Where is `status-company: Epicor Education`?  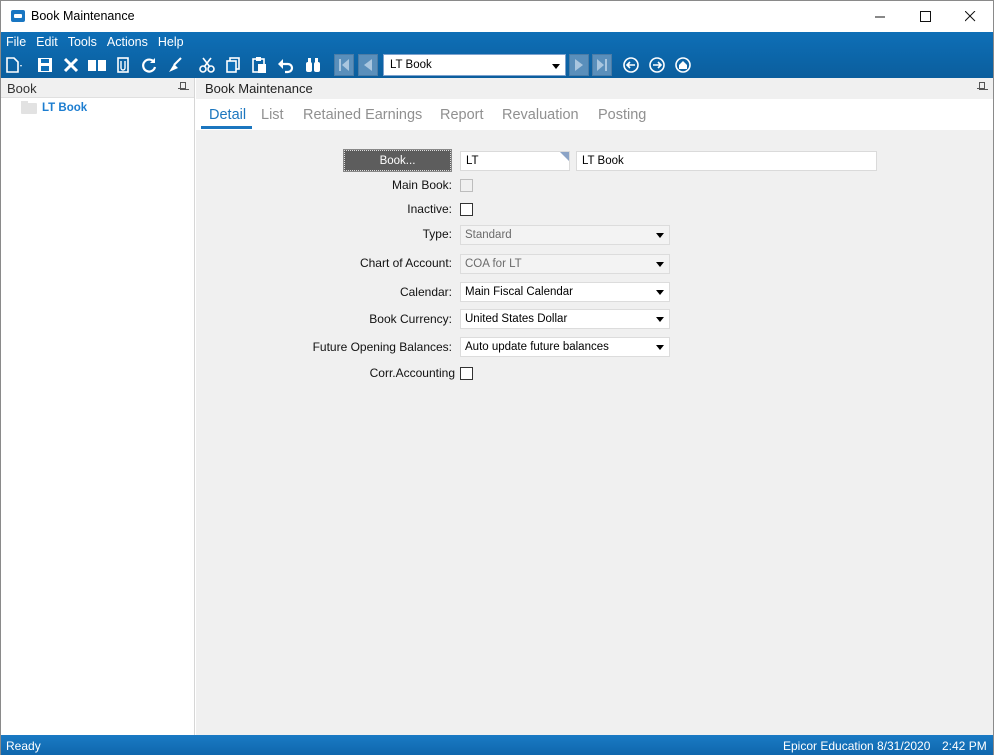
status-company: Epicor Education is located at coordinates (828, 746).